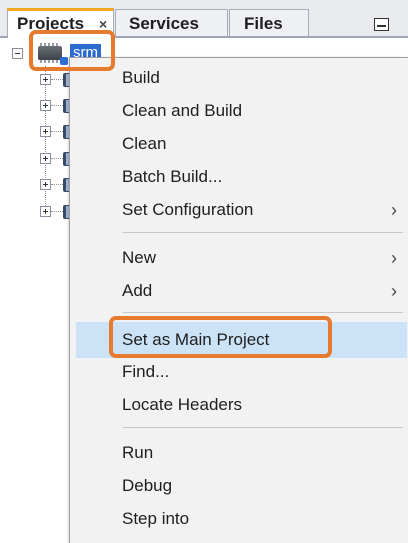 This screenshot has height=543, width=408. Describe the element at coordinates (263, 23) in the screenshot. I see `tab-files-label: Files` at that location.